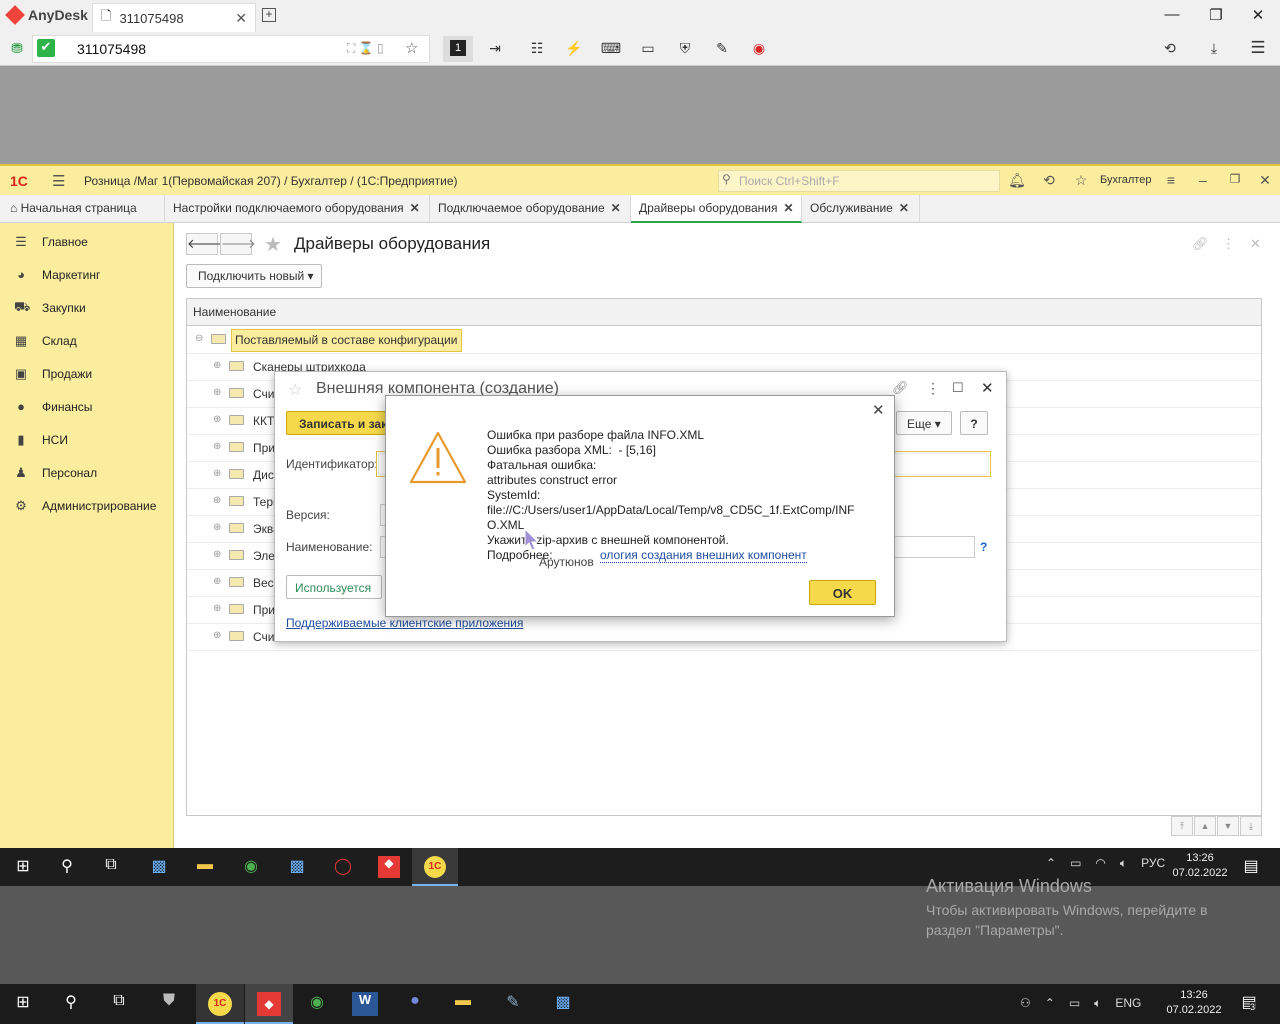  Describe the element at coordinates (1216, 16) in the screenshot. I see `maximize-icon: ❐` at that location.